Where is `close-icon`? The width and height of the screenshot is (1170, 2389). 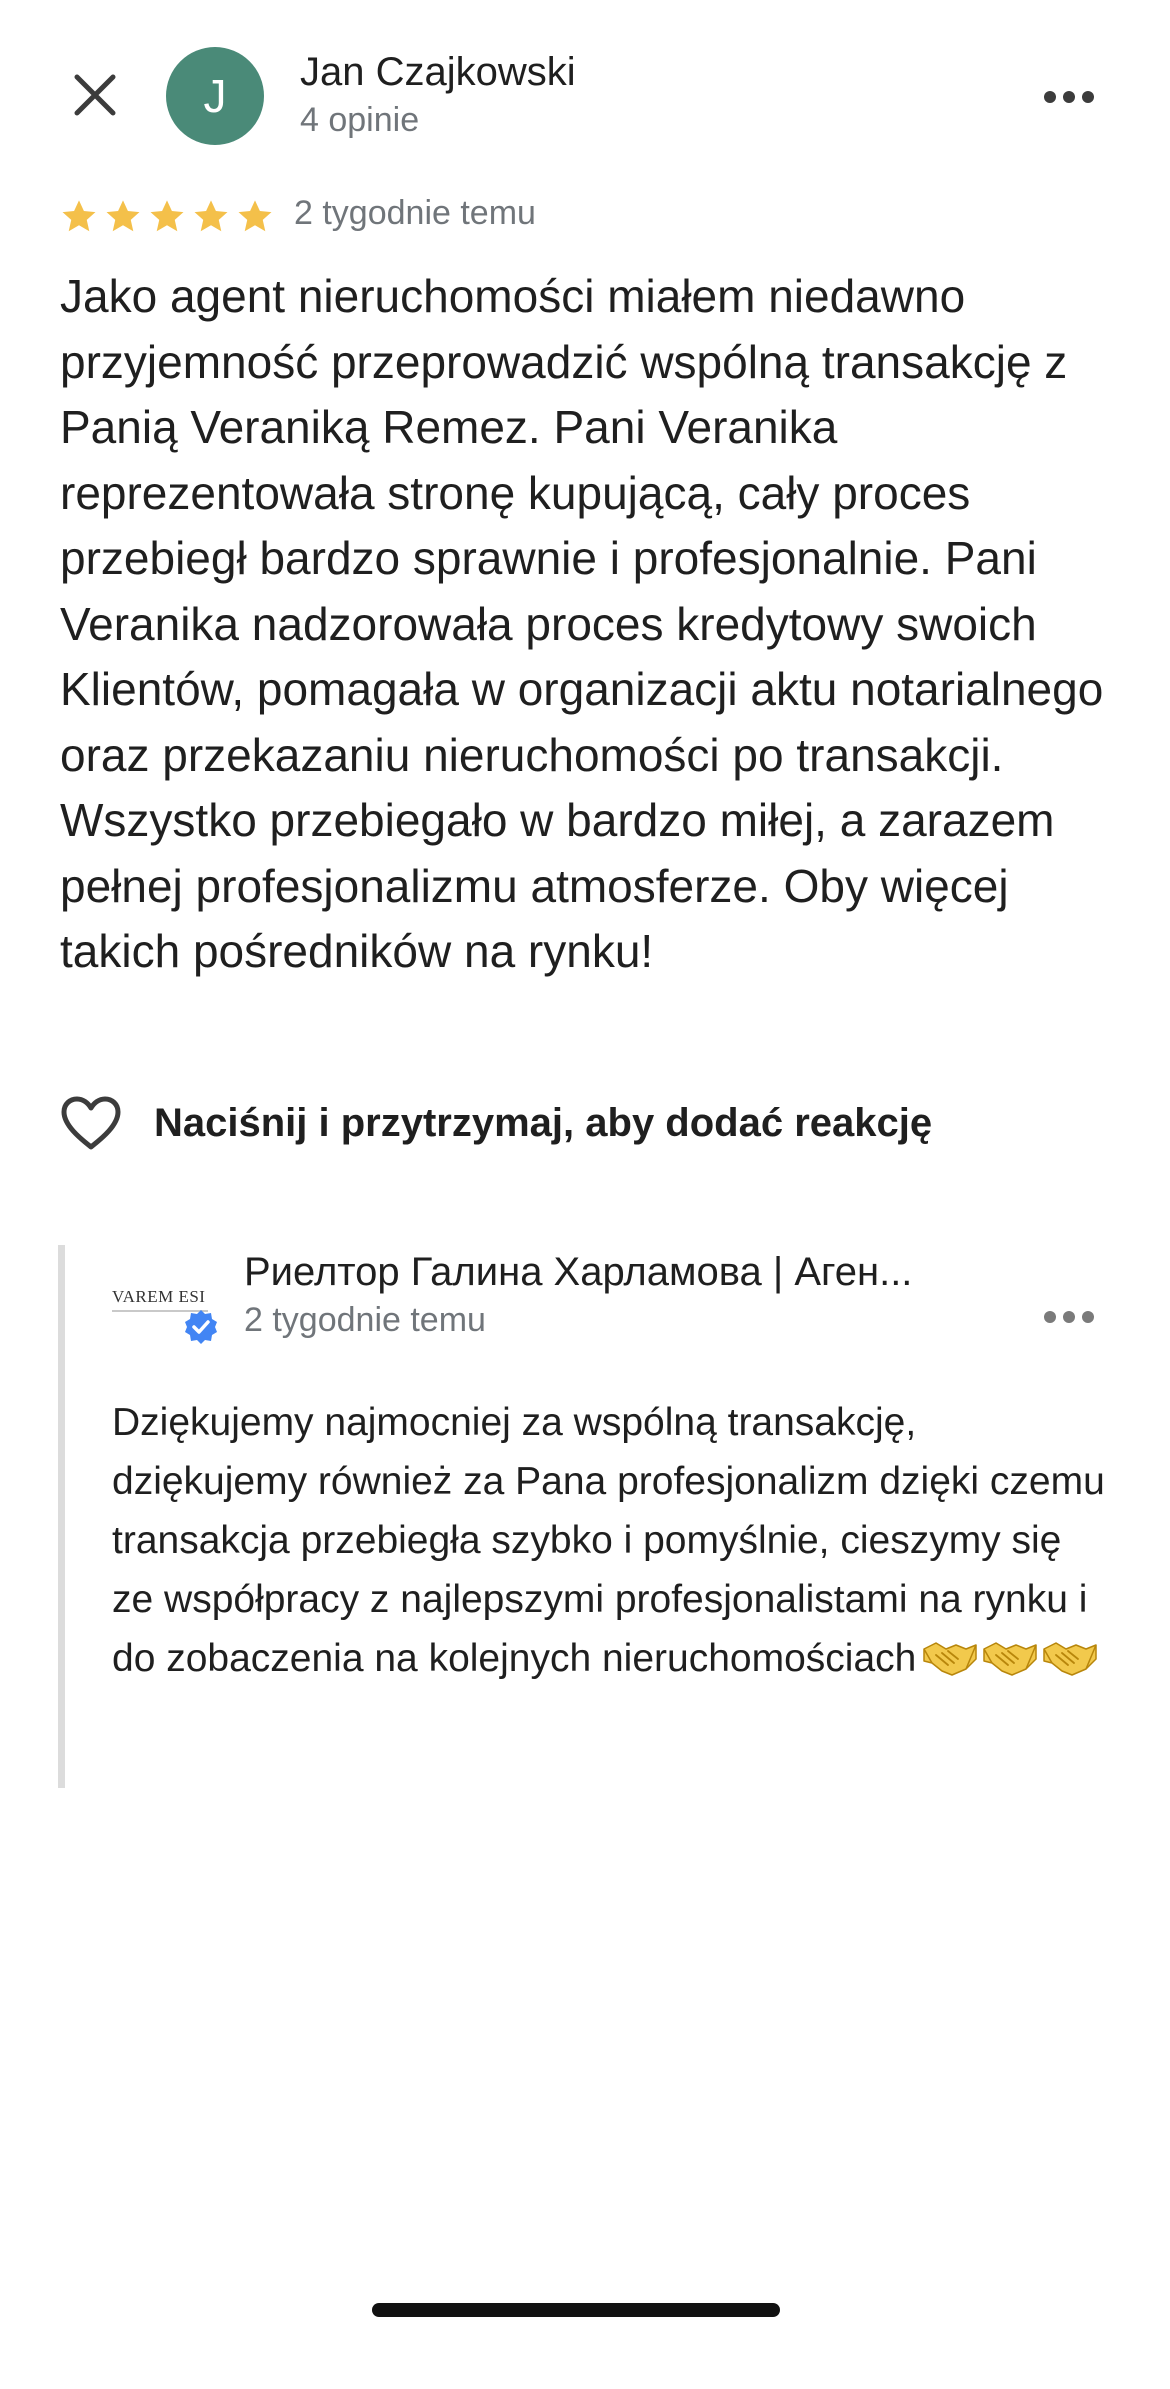
close-icon is located at coordinates (95, 95).